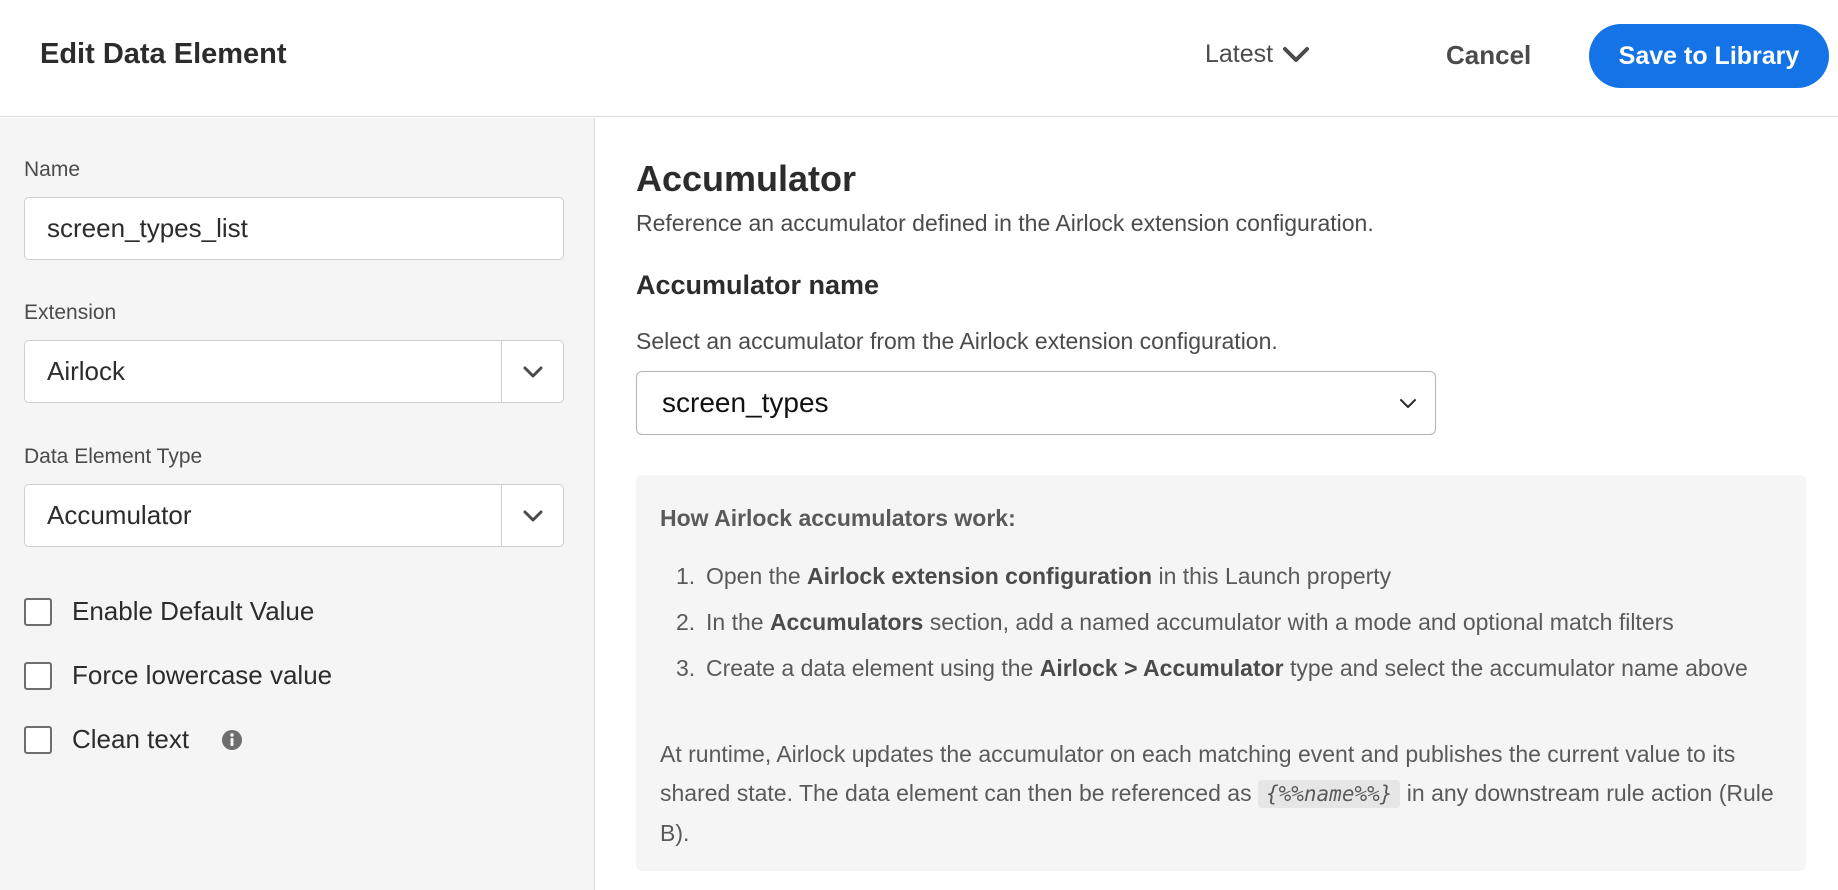 The image size is (1838, 890). Describe the element at coordinates (1329, 794) in the screenshot. I see `code-token: {%%name%%}` at that location.